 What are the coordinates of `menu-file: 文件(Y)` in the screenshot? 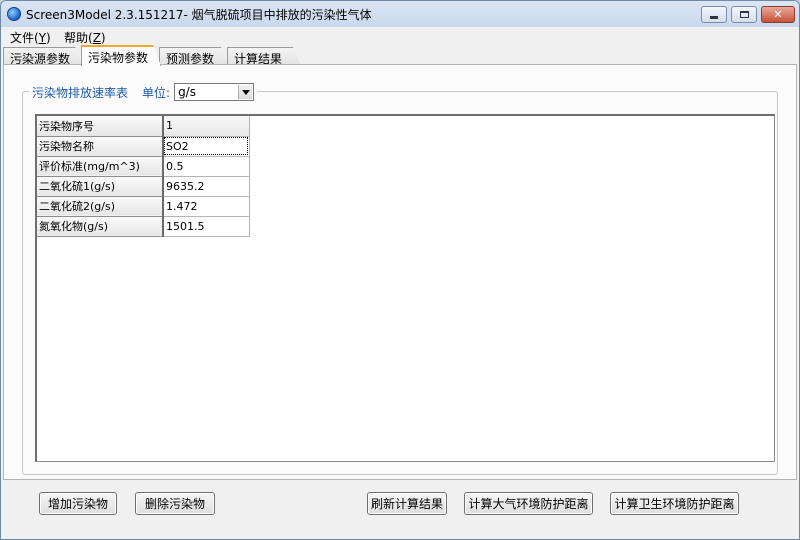 It's located at (30, 37).